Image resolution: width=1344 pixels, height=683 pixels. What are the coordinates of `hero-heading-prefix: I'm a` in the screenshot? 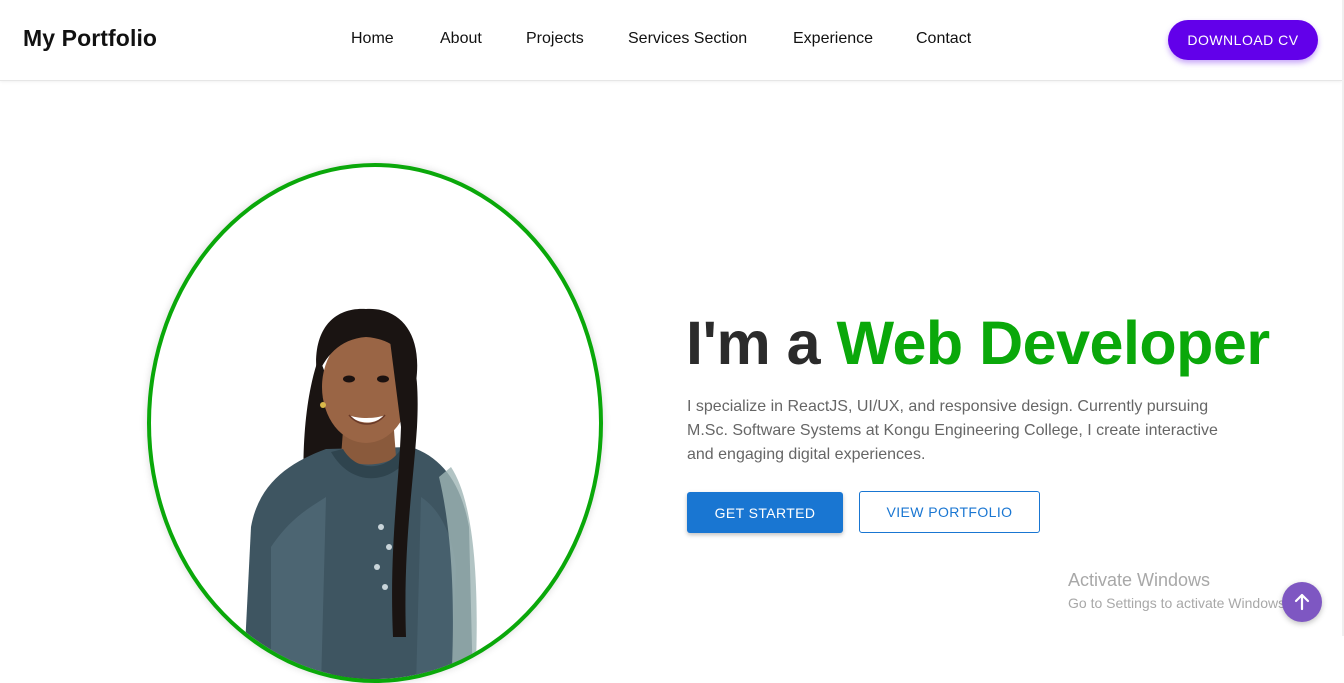 It's located at (761, 343).